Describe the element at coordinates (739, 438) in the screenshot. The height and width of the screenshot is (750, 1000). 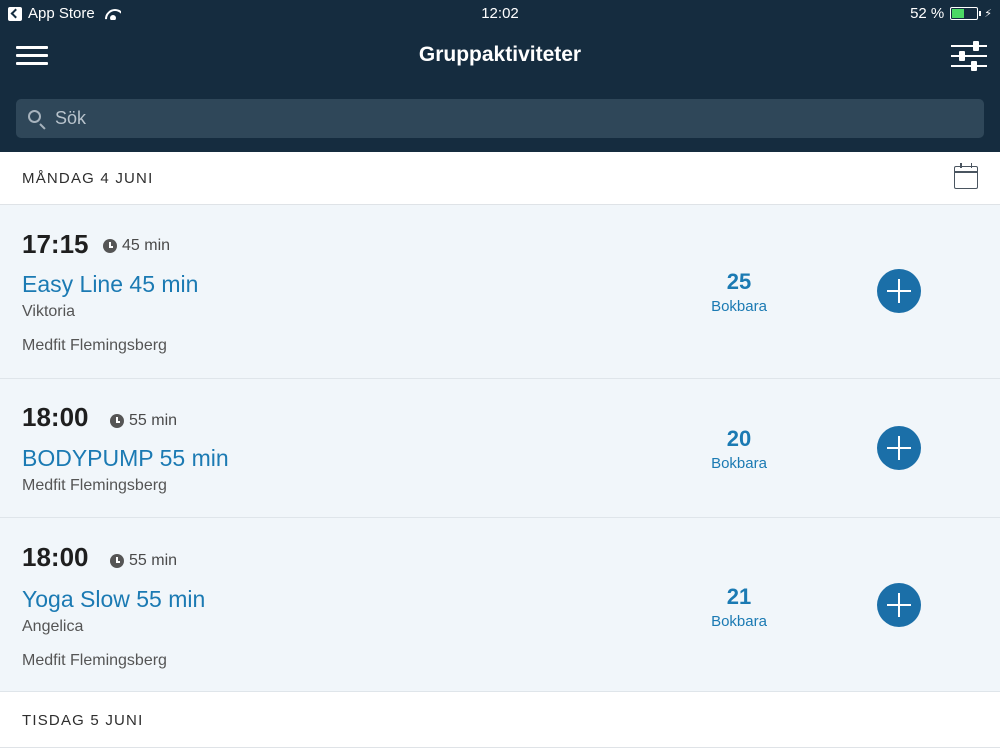
I see `available-count: 20` at that location.